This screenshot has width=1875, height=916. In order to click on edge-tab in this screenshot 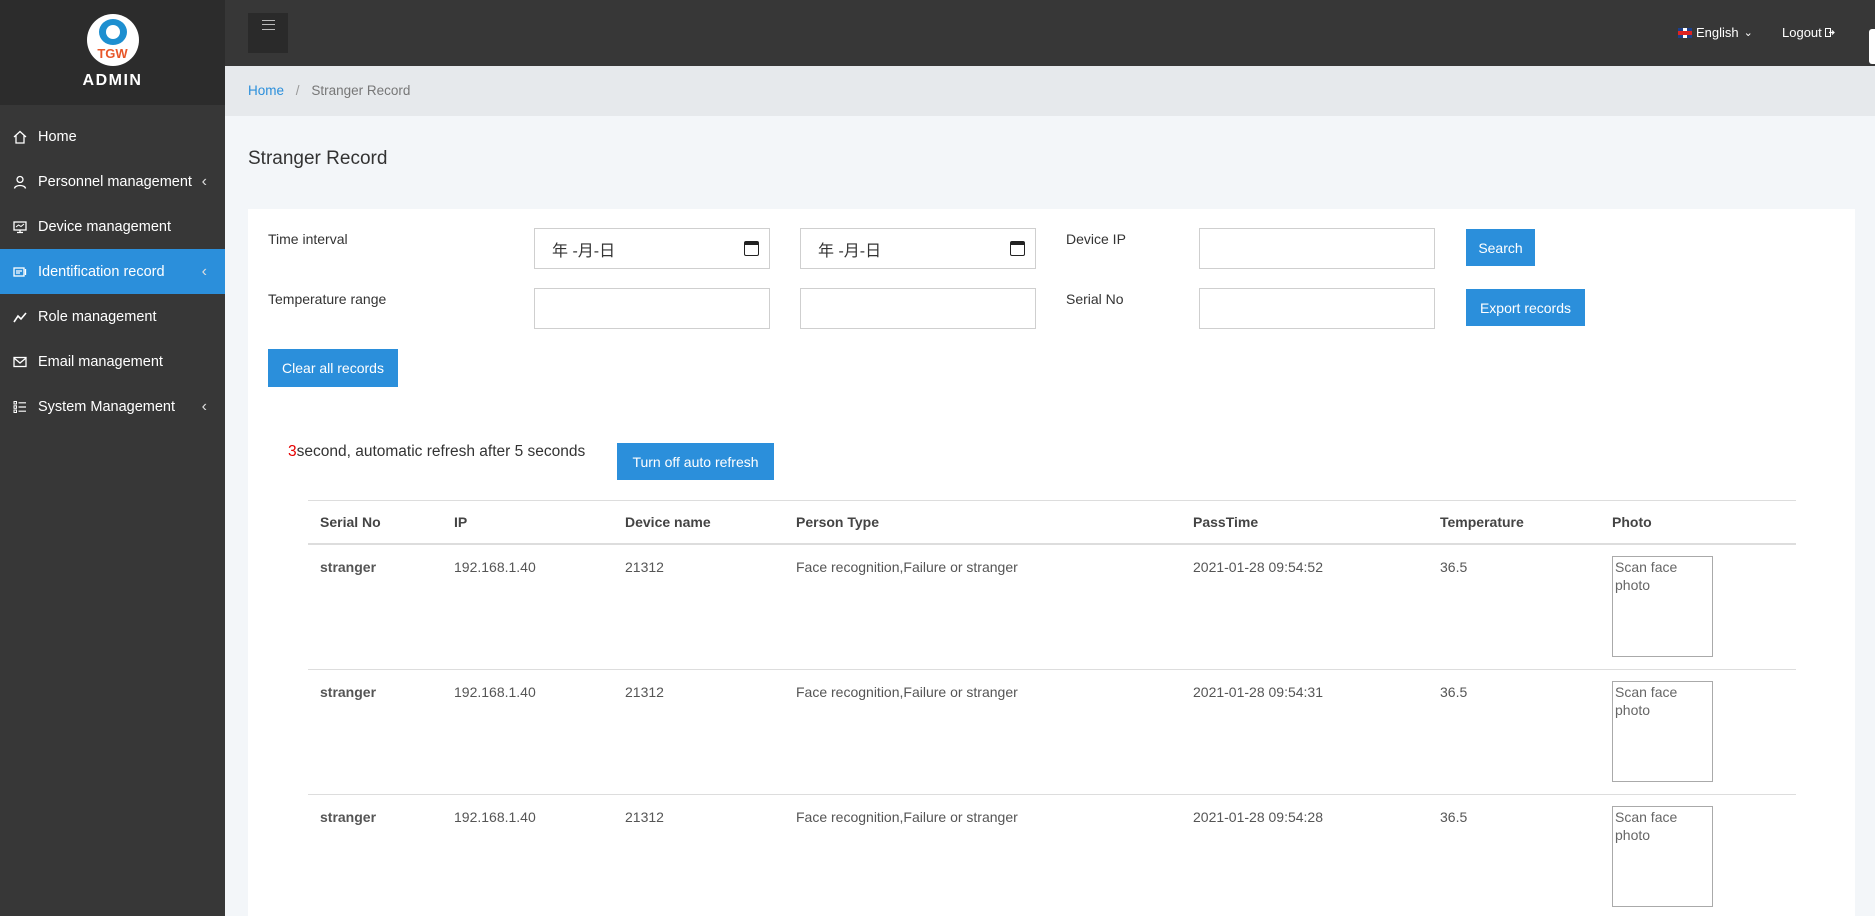, I will do `click(1872, 46)`.